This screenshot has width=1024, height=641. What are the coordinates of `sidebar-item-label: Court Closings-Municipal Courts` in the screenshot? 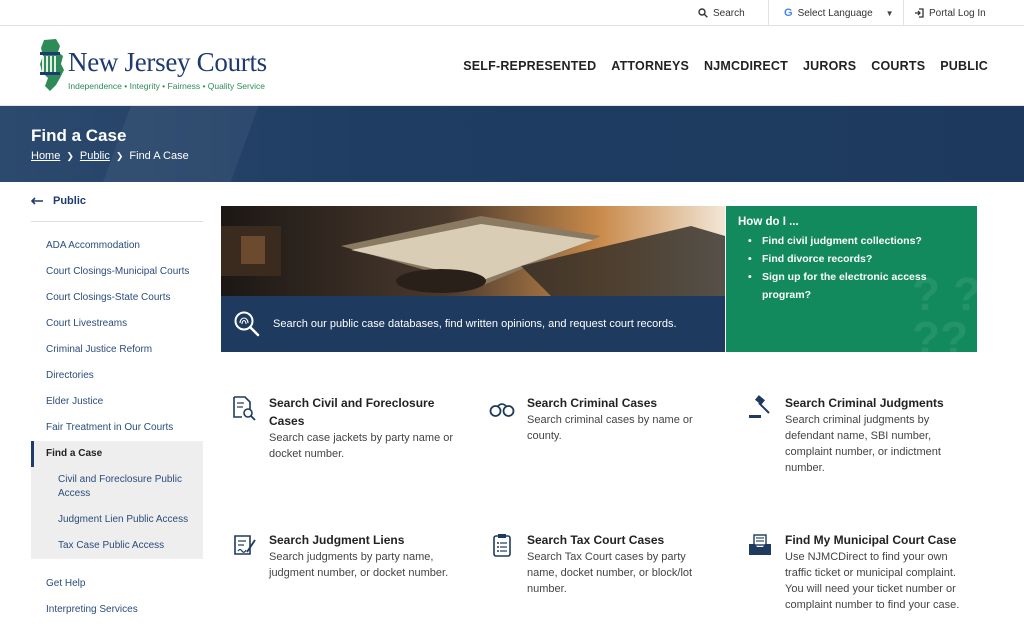 It's located at (118, 271).